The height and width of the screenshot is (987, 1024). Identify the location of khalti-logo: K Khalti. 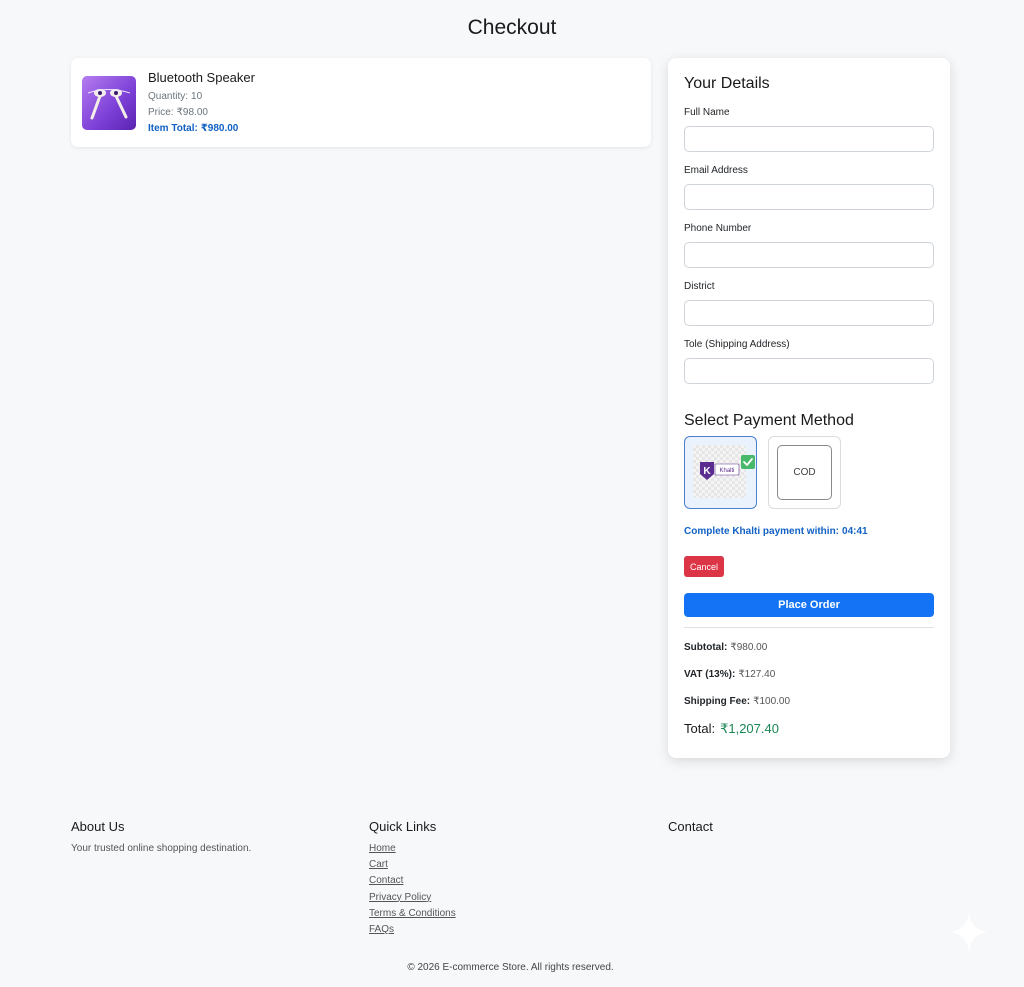
(724, 471).